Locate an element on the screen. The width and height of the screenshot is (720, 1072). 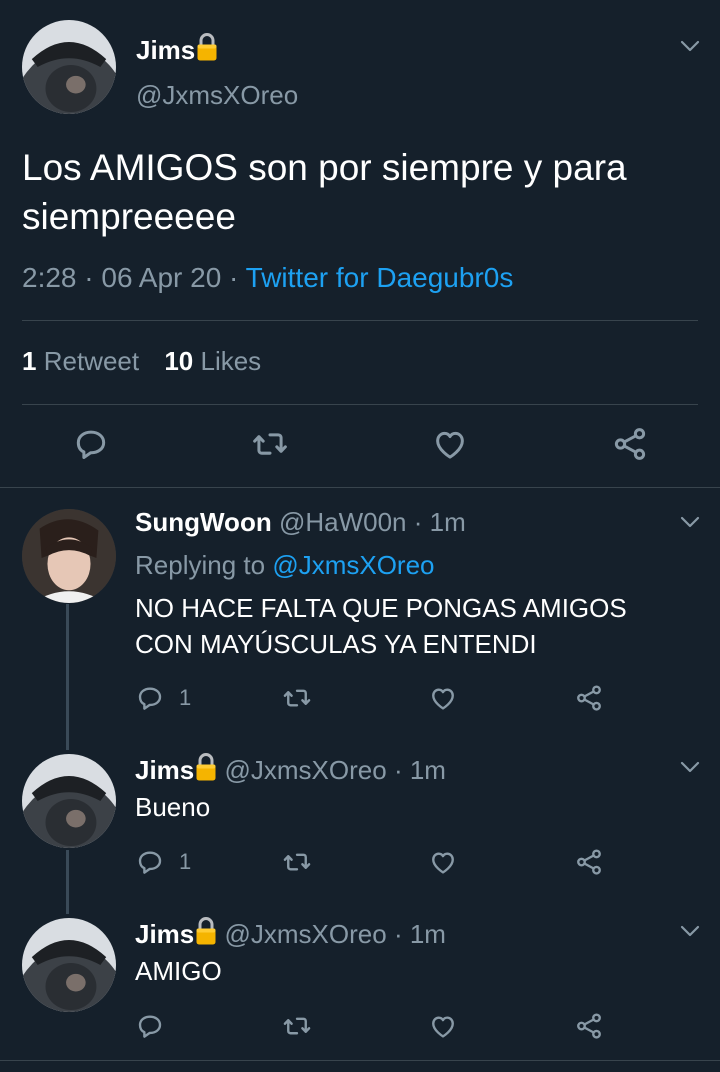
reply-header: SungWoon @HaW00n · 1m is located at coordinates (300, 522).